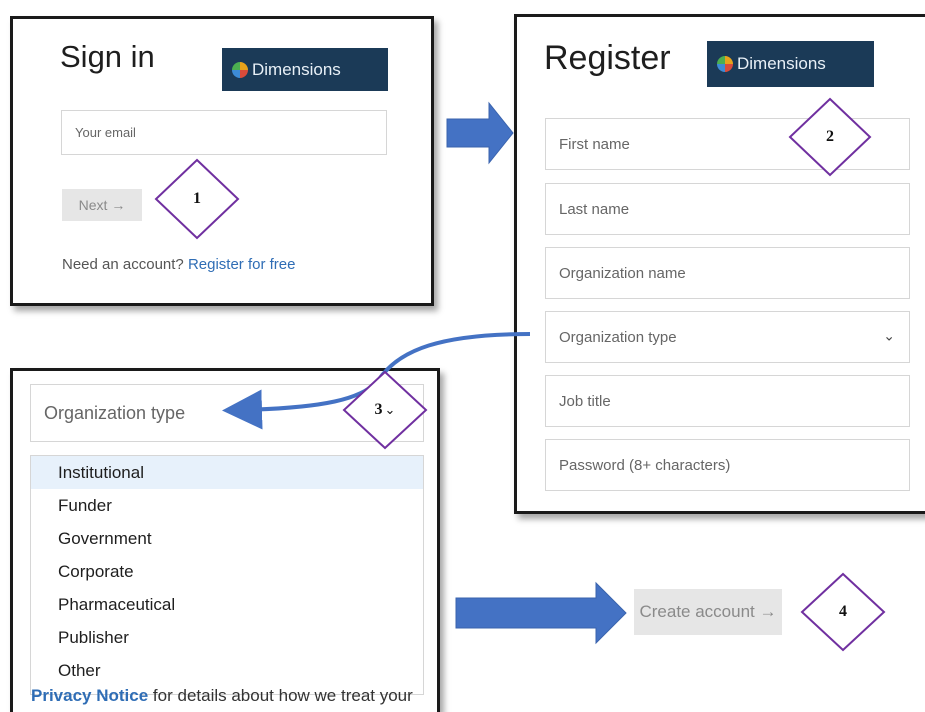  I want to click on step-2-diamond: 2, so click(830, 137).